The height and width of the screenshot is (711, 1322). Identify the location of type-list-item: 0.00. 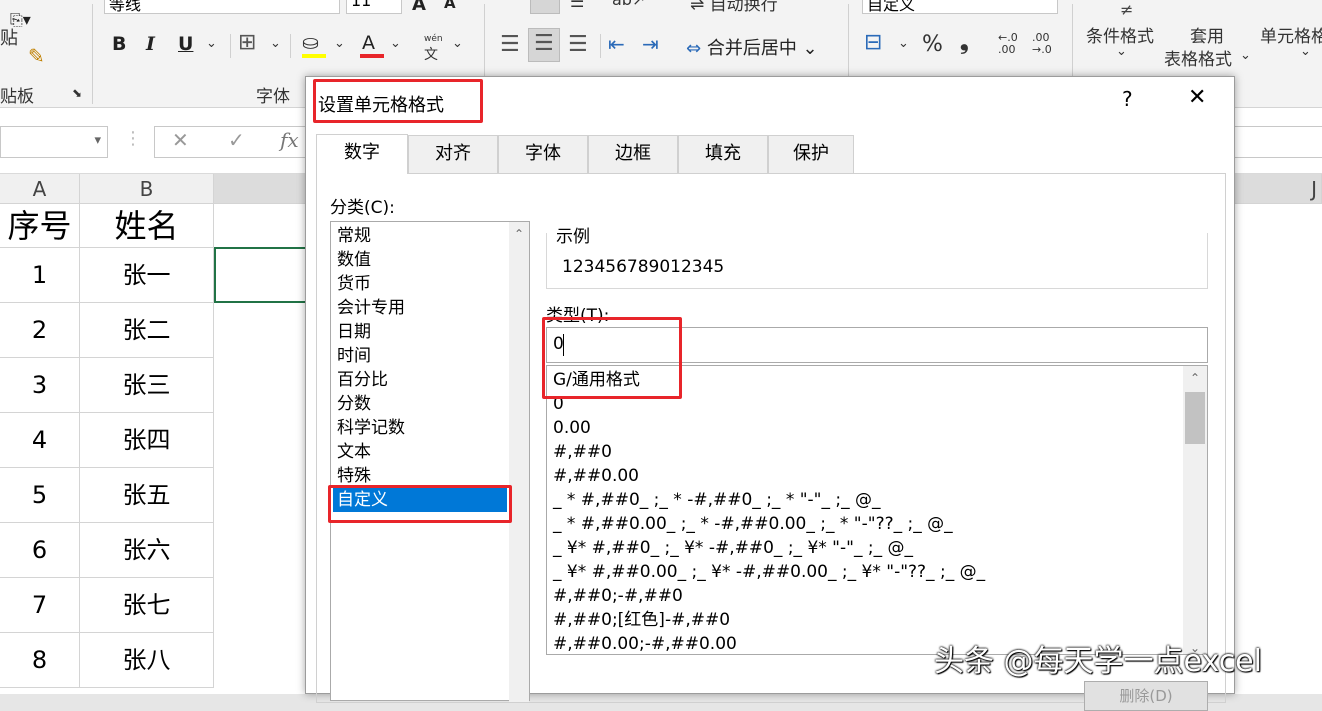
(878, 428).